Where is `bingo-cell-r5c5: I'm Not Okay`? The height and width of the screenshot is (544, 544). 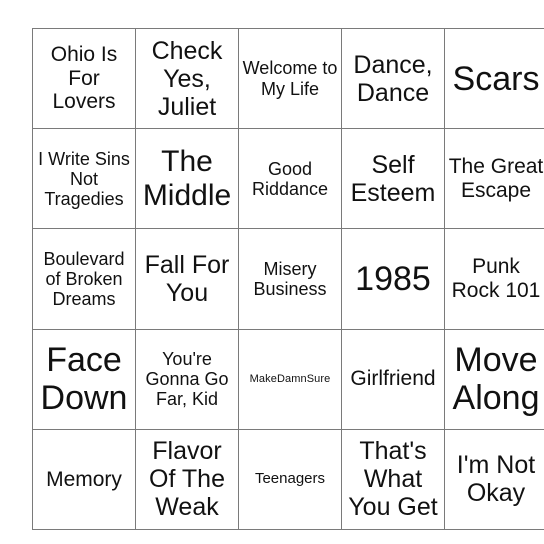
bingo-cell-r5c5: I'm Not Okay is located at coordinates (494, 479).